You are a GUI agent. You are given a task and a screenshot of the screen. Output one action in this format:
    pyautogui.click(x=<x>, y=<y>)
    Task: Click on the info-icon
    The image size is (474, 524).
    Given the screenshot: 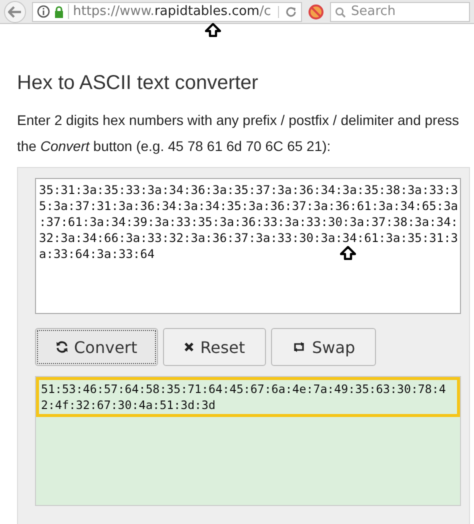 What is the action you would take?
    pyautogui.click(x=43, y=11)
    